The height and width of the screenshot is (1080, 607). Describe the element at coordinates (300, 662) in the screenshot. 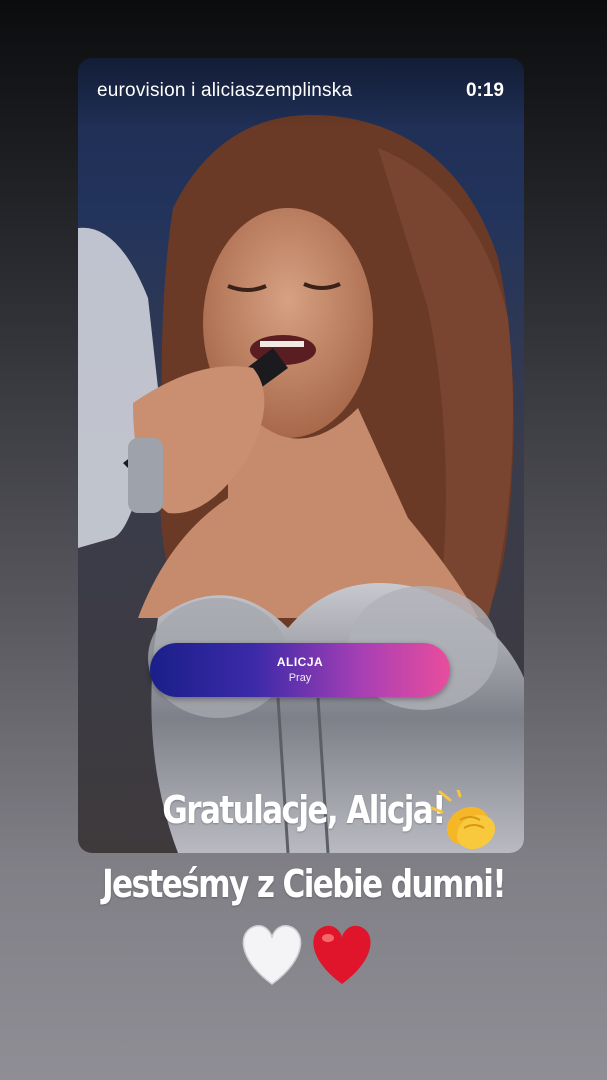

I see `performer-name: ALICJA` at that location.